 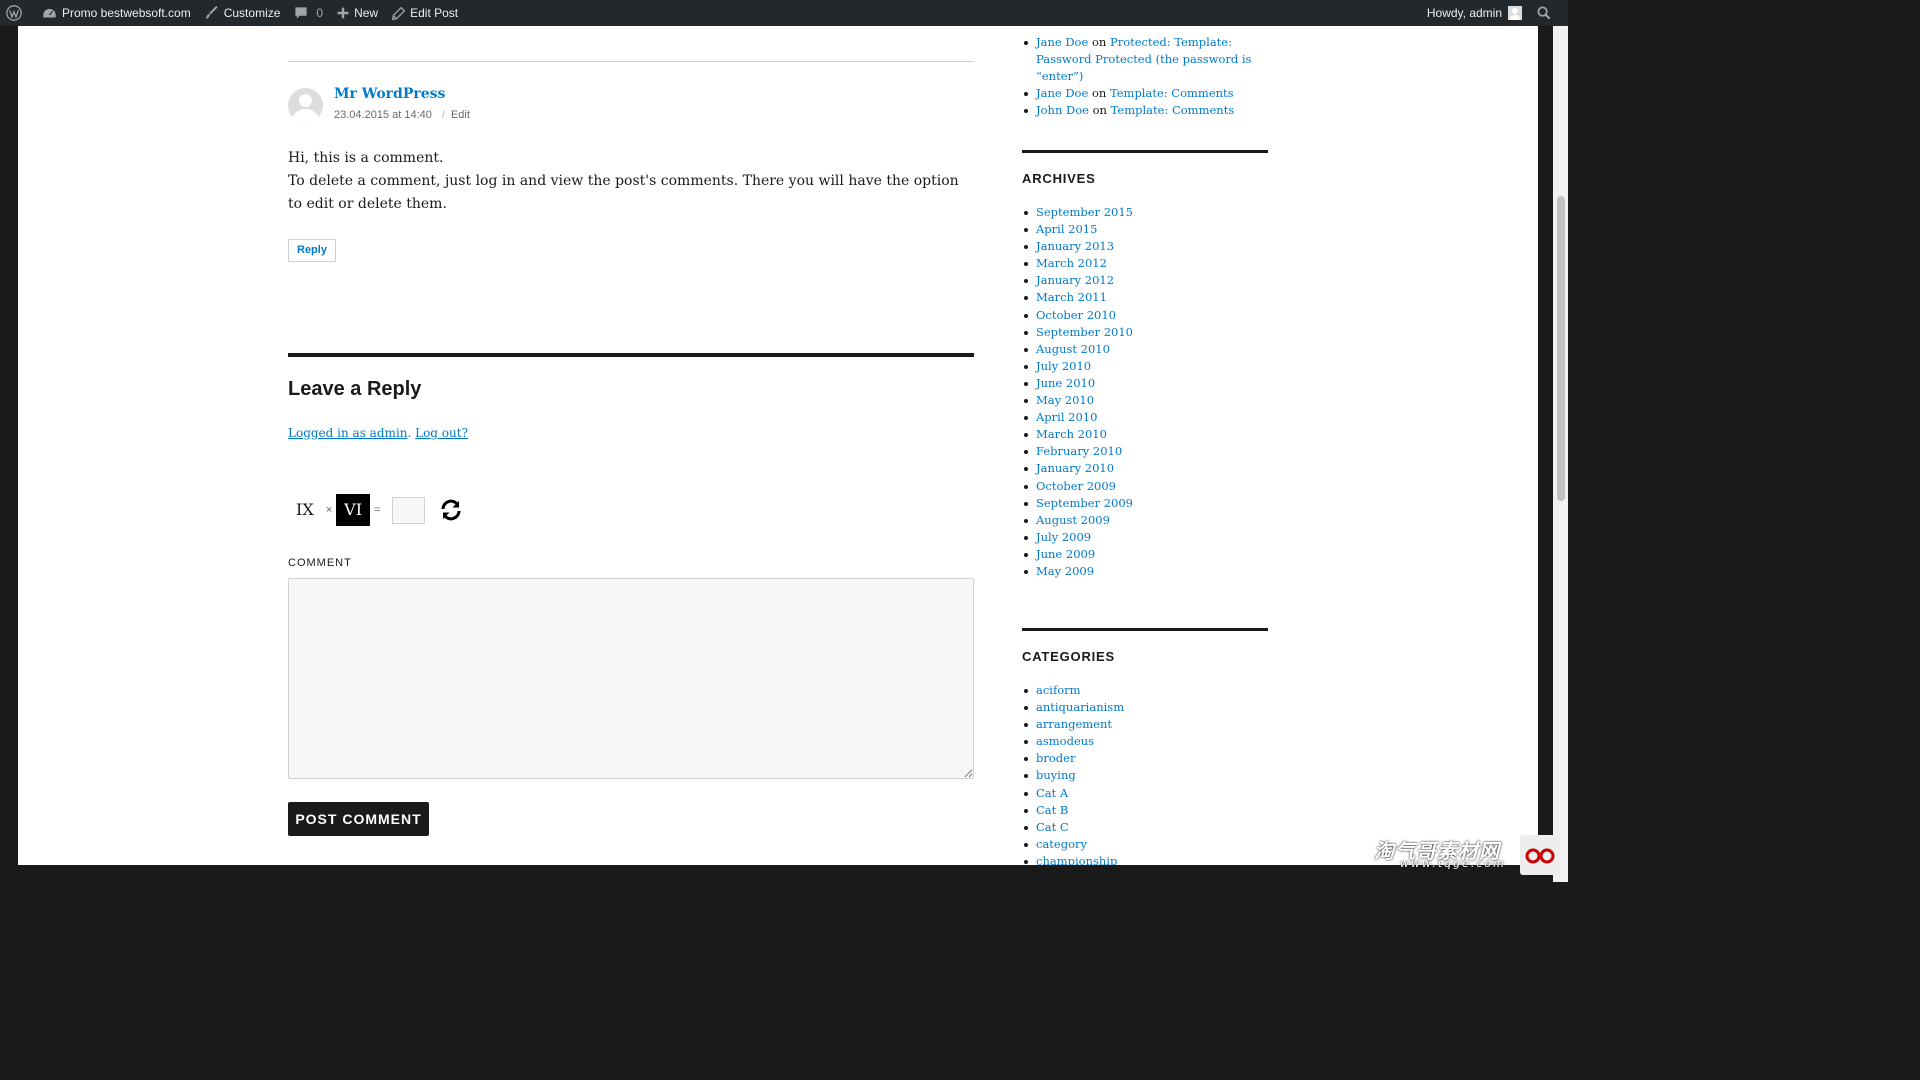 I want to click on archive-item: June 2010, so click(x=1077, y=383).